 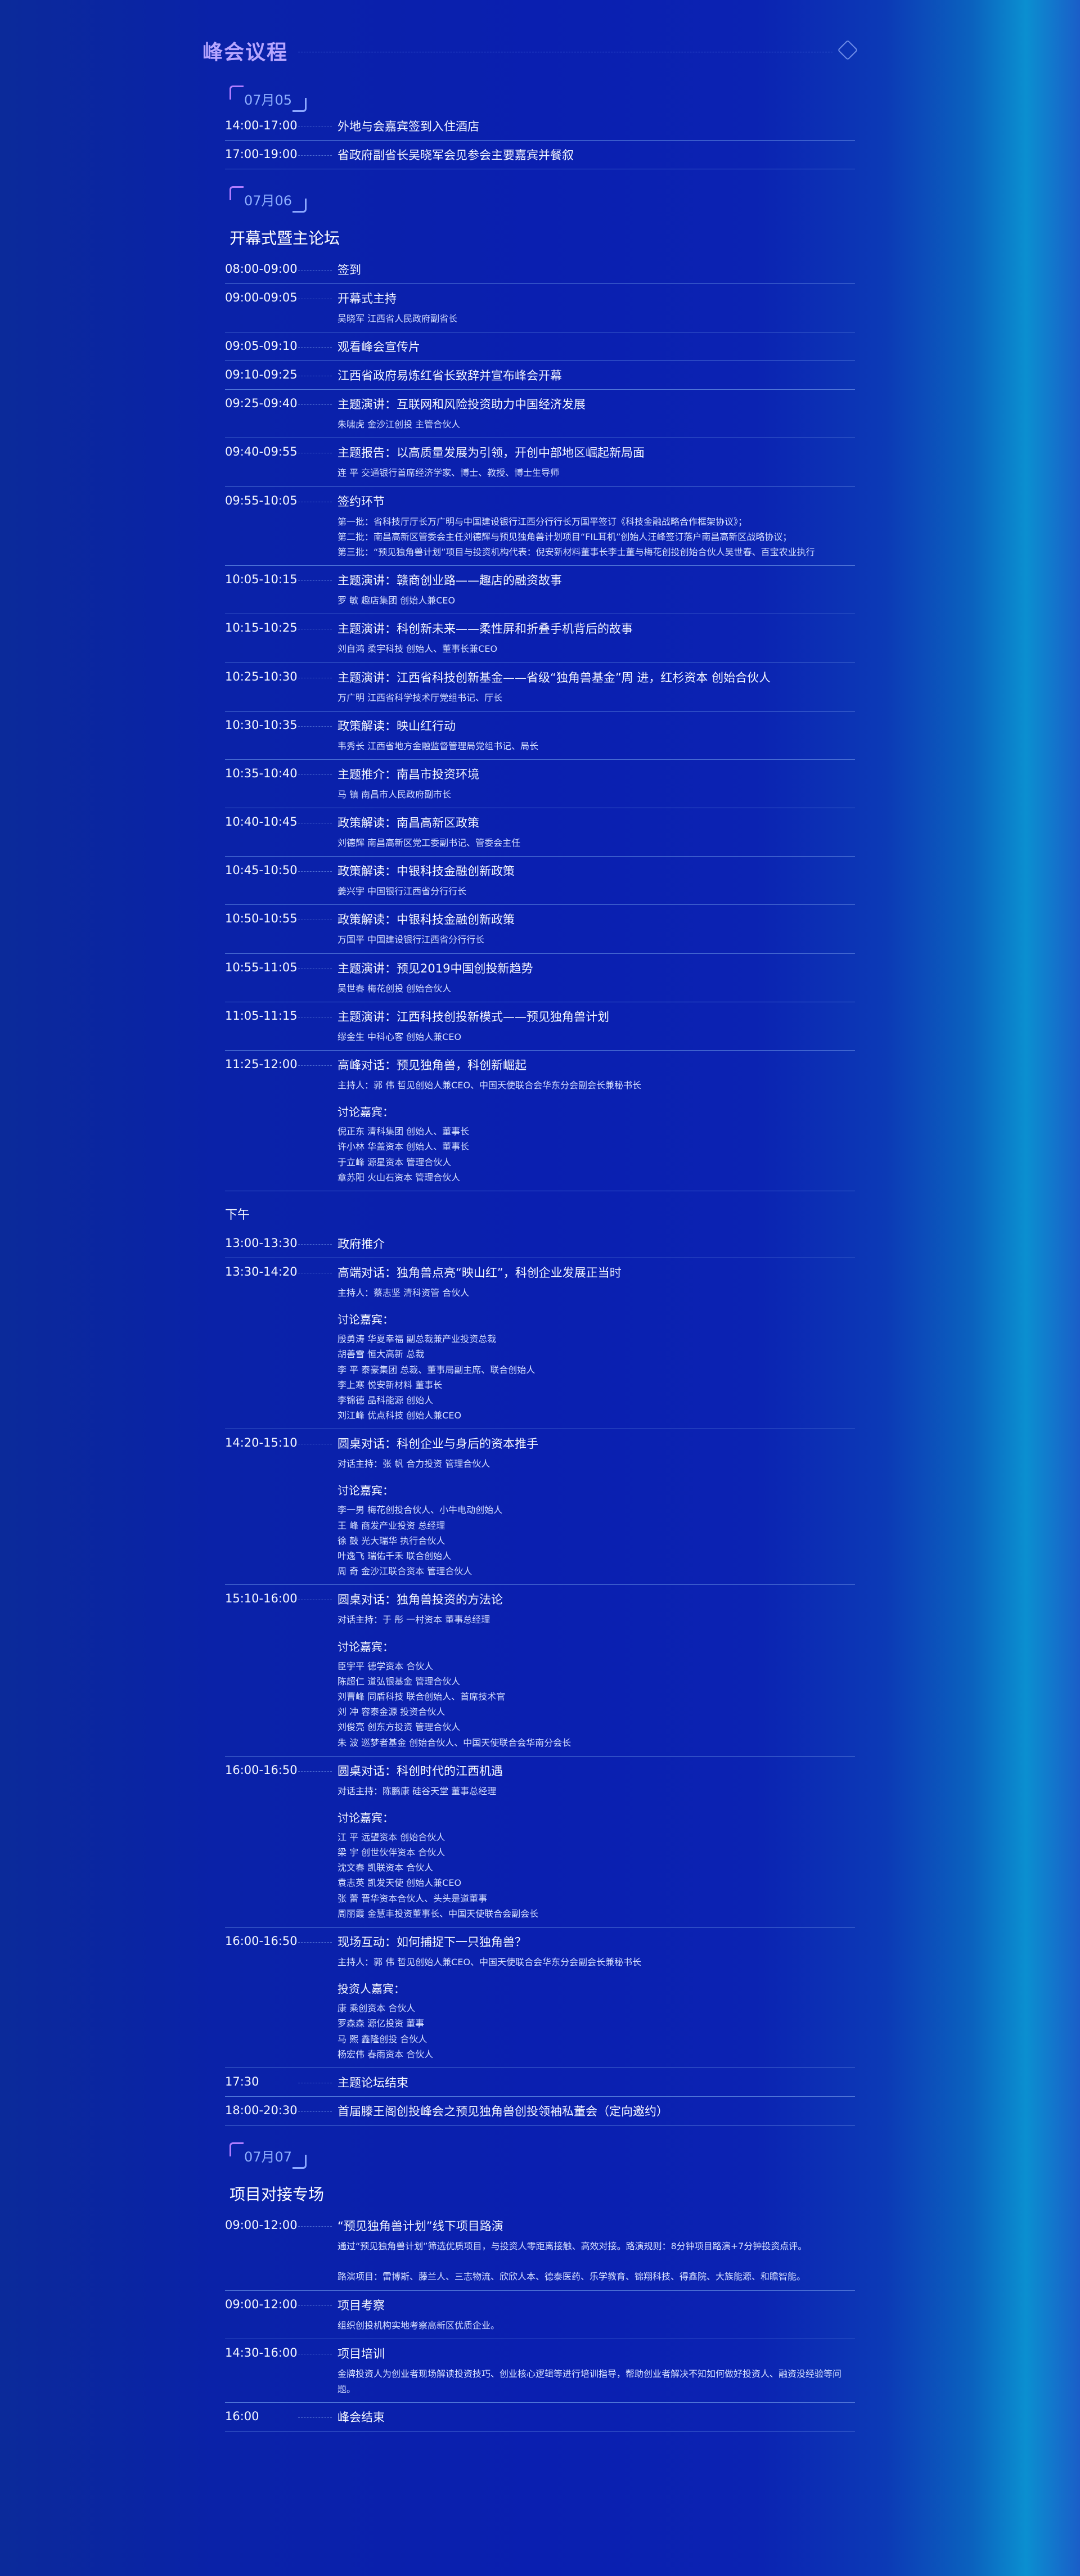 I want to click on guest-name: 许小林 华盖资本 创始人、董事长, so click(x=404, y=1146).